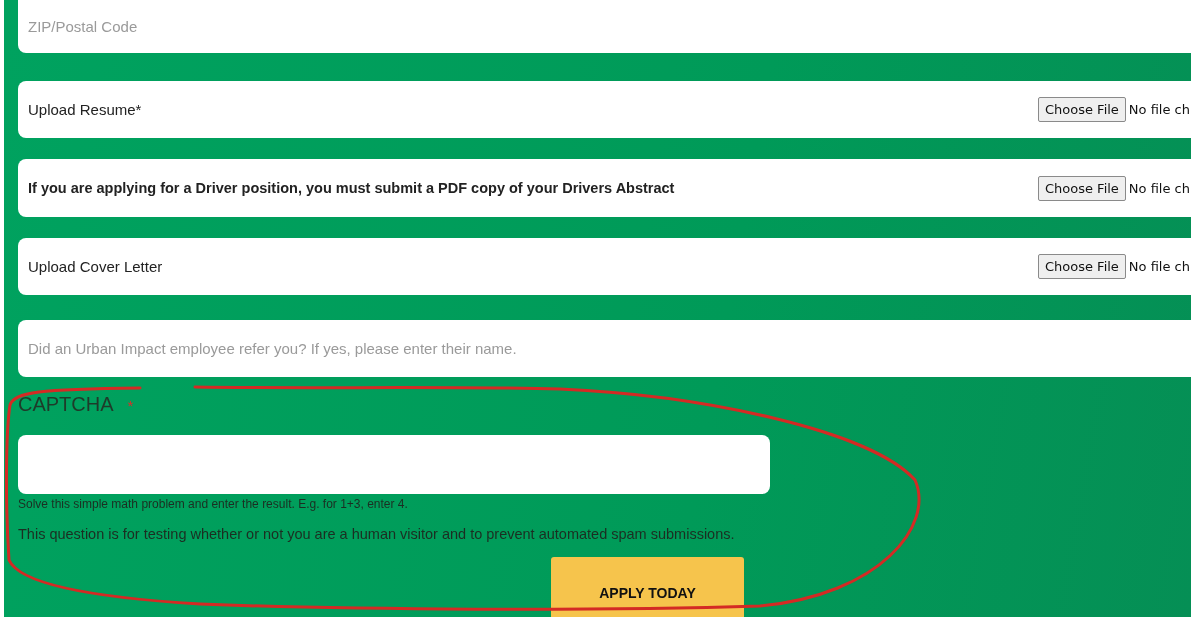 This screenshot has height=617, width=1191. What do you see at coordinates (130, 406) in the screenshot?
I see `required-mark: *` at bounding box center [130, 406].